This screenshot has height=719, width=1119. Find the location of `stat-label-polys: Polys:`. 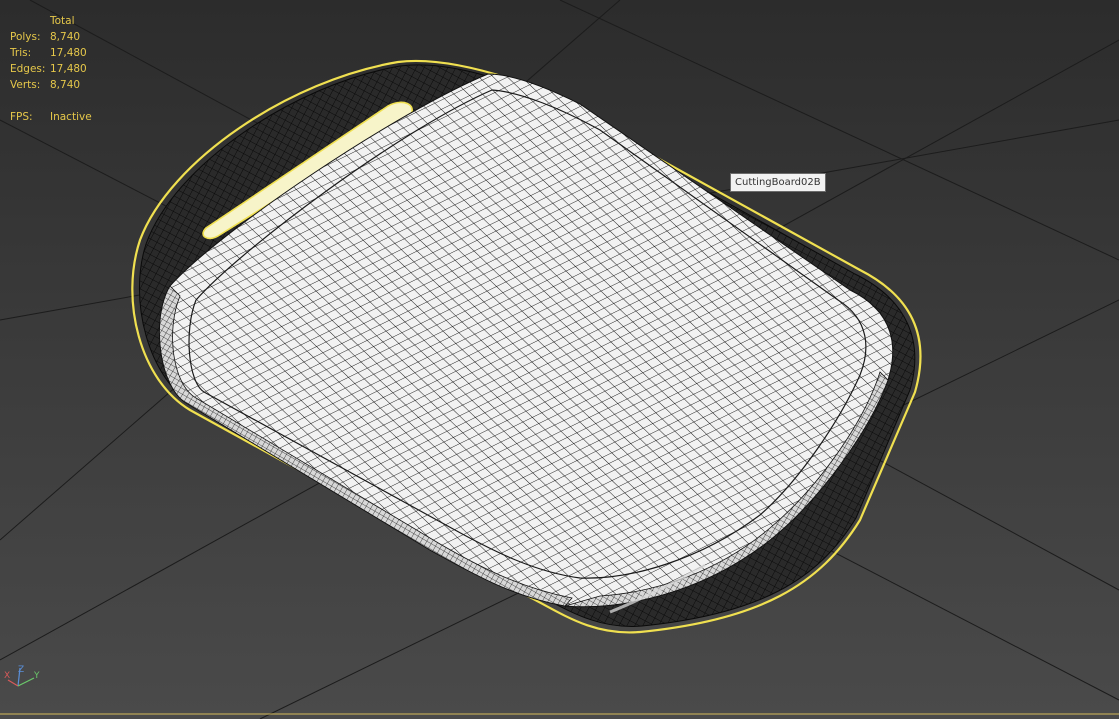

stat-label-polys: Polys: is located at coordinates (25, 37).